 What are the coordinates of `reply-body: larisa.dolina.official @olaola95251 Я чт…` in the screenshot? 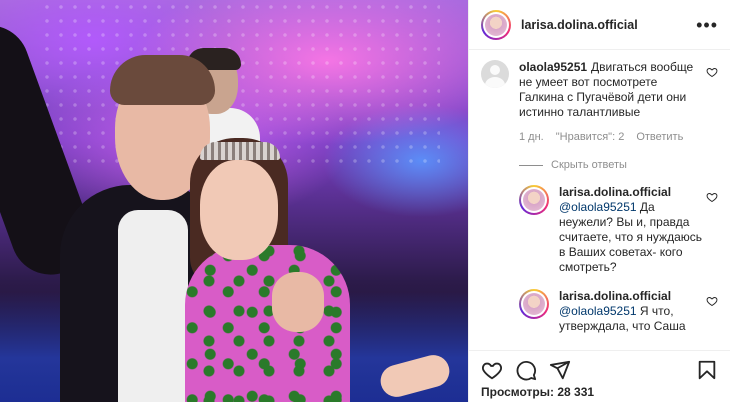 It's located at (638, 311).